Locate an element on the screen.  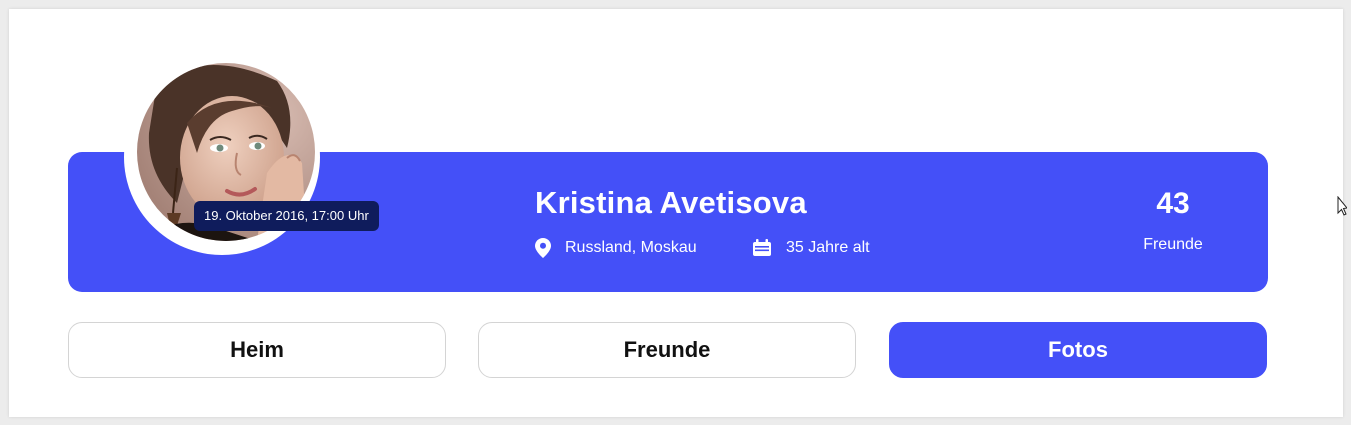
profile-age-text: 35 Jahre alt is located at coordinates (828, 247).